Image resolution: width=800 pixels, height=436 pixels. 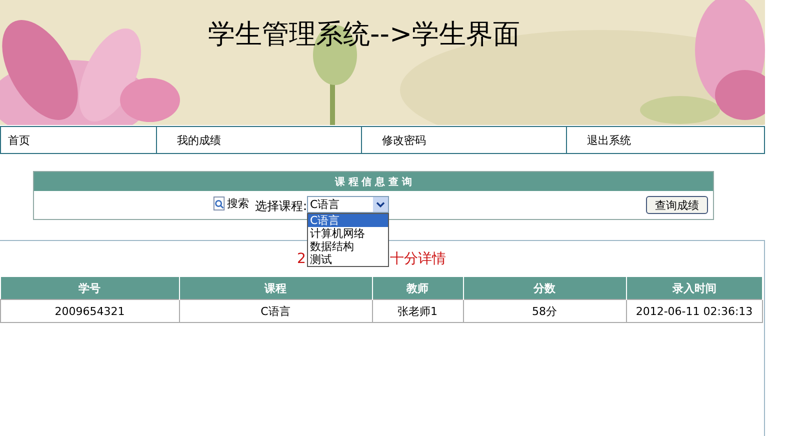 What do you see at coordinates (348, 246) in the screenshot?
I see `dropdown-option: 数据结构` at bounding box center [348, 246].